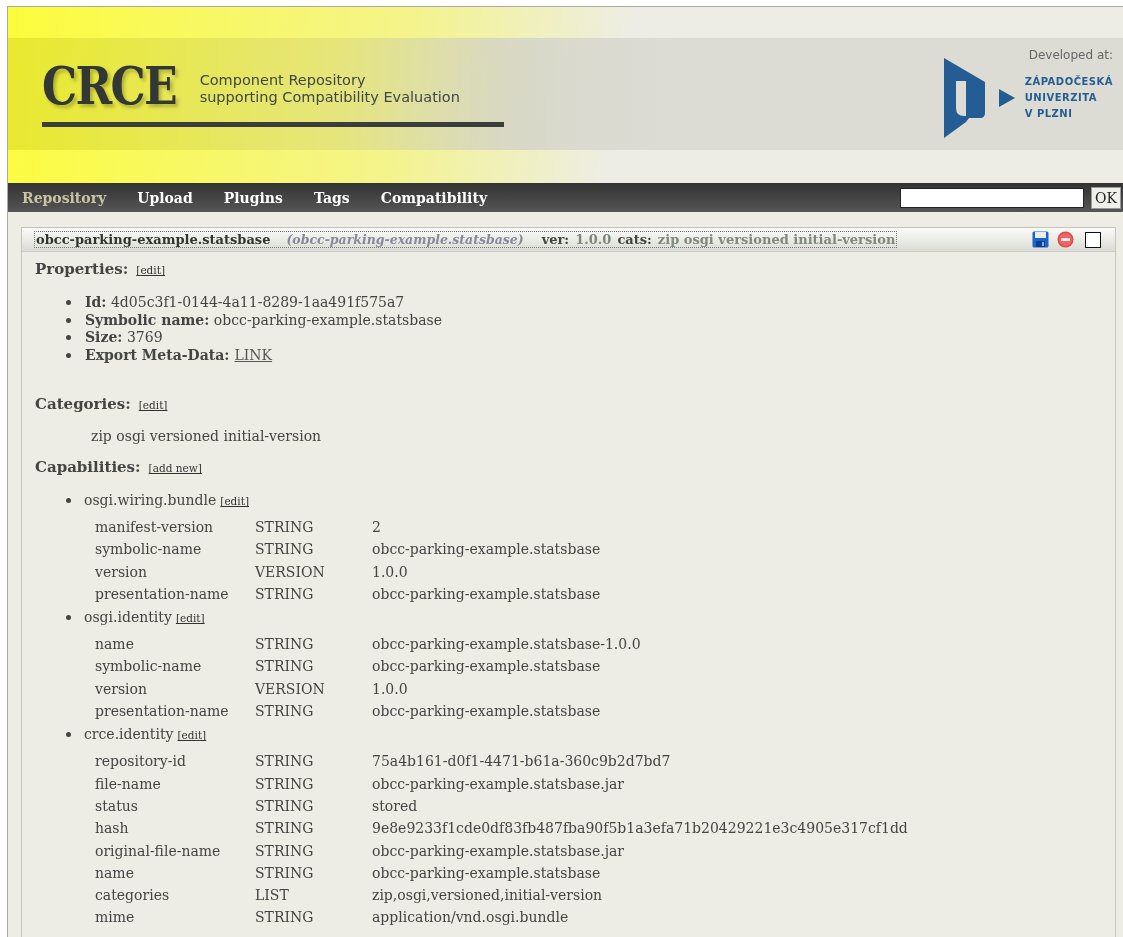 Image resolution: width=1123 pixels, height=937 pixels. Describe the element at coordinates (1068, 81) in the screenshot. I see `university-name: ZÁPADOČESKÁ` at that location.